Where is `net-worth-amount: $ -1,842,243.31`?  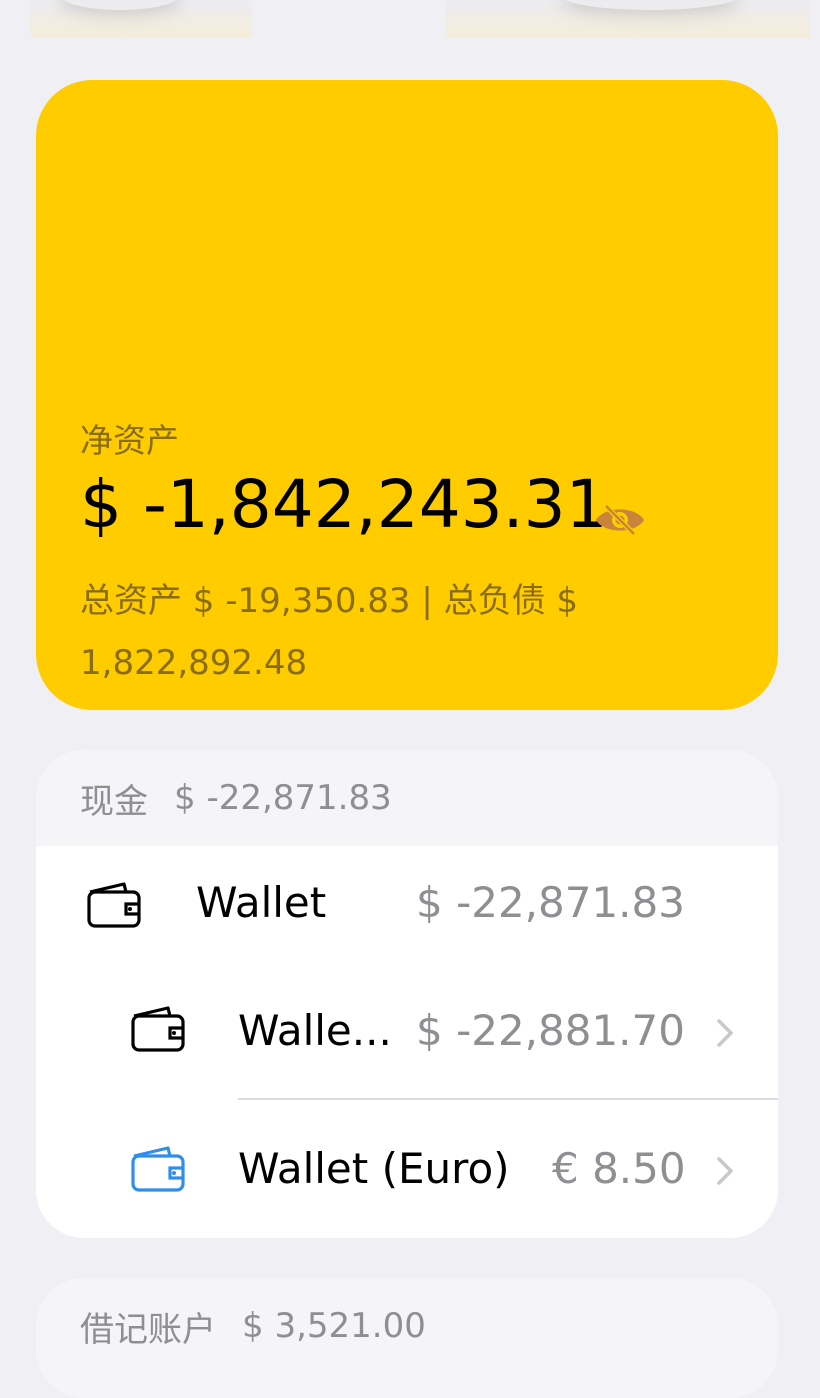
net-worth-amount: $ -1,842,243.31 is located at coordinates (344, 504).